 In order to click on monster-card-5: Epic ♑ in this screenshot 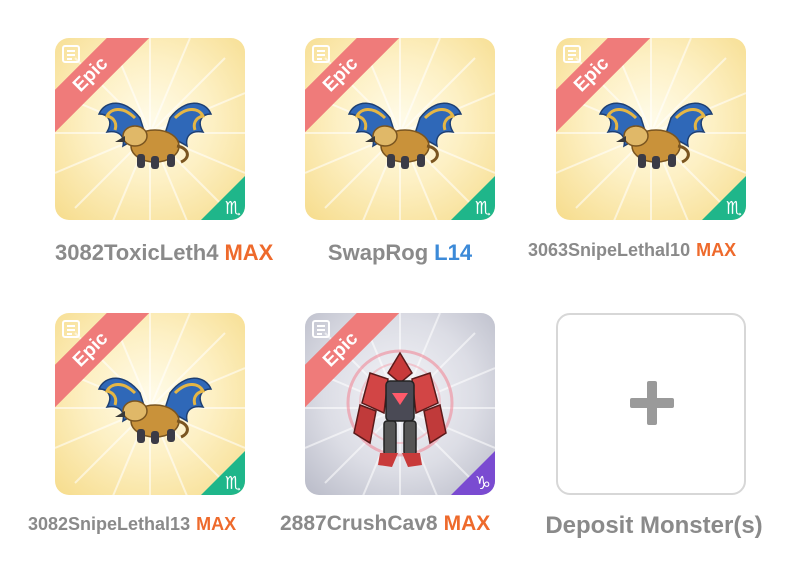, I will do `click(400, 404)`.